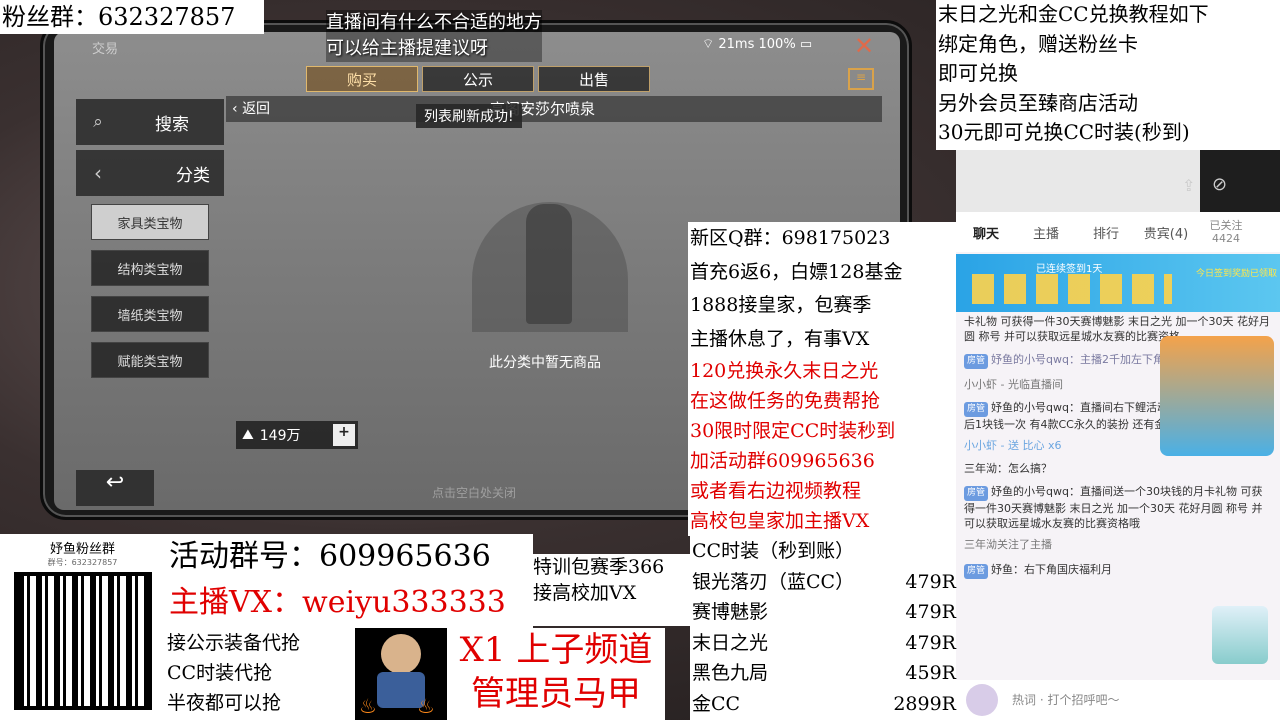  What do you see at coordinates (150, 173) in the screenshot?
I see `category-button: ‹ 分类` at bounding box center [150, 173].